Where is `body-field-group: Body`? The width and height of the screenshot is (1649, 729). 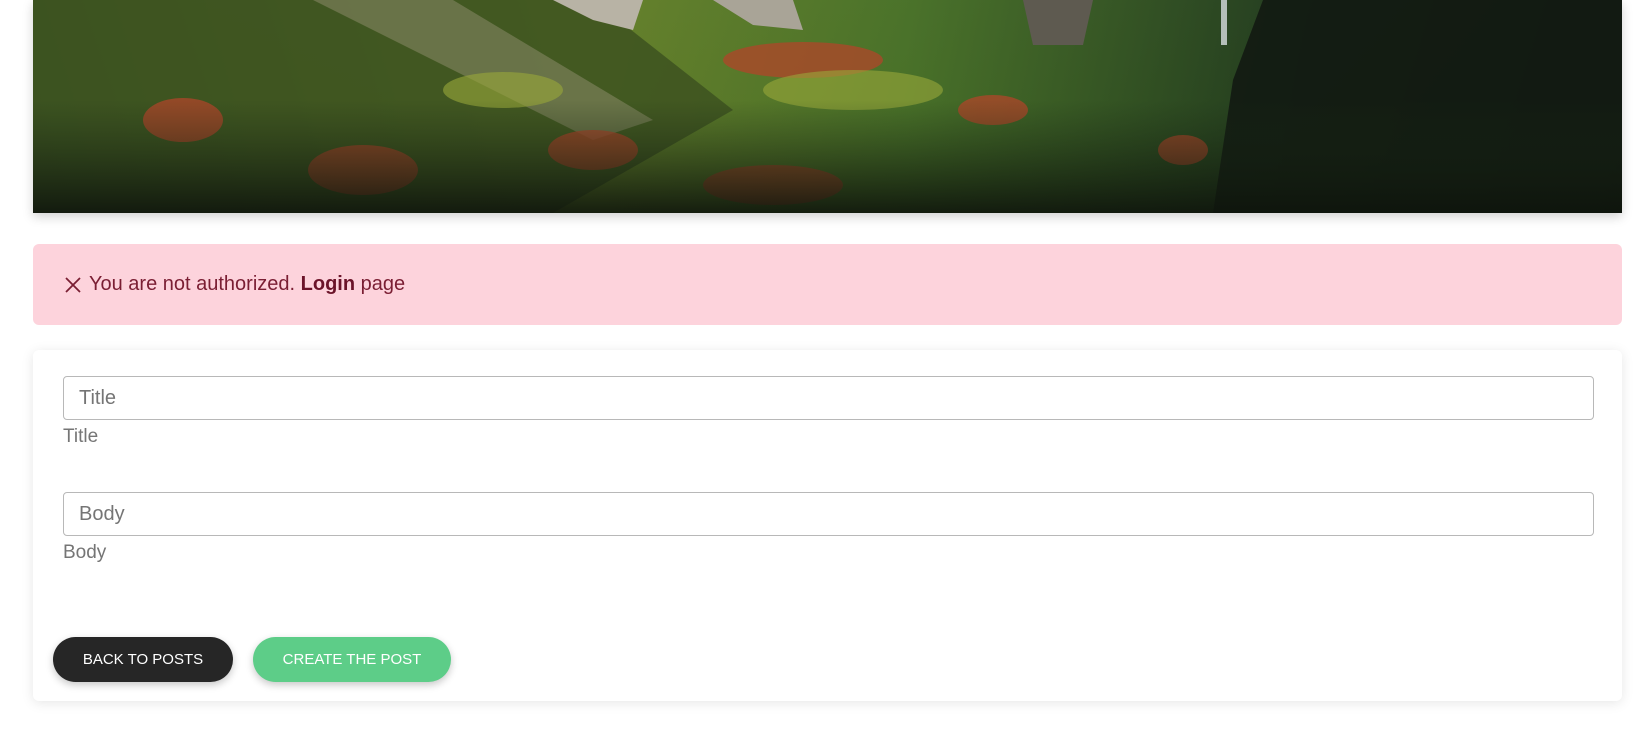
body-field-group: Body is located at coordinates (828, 528).